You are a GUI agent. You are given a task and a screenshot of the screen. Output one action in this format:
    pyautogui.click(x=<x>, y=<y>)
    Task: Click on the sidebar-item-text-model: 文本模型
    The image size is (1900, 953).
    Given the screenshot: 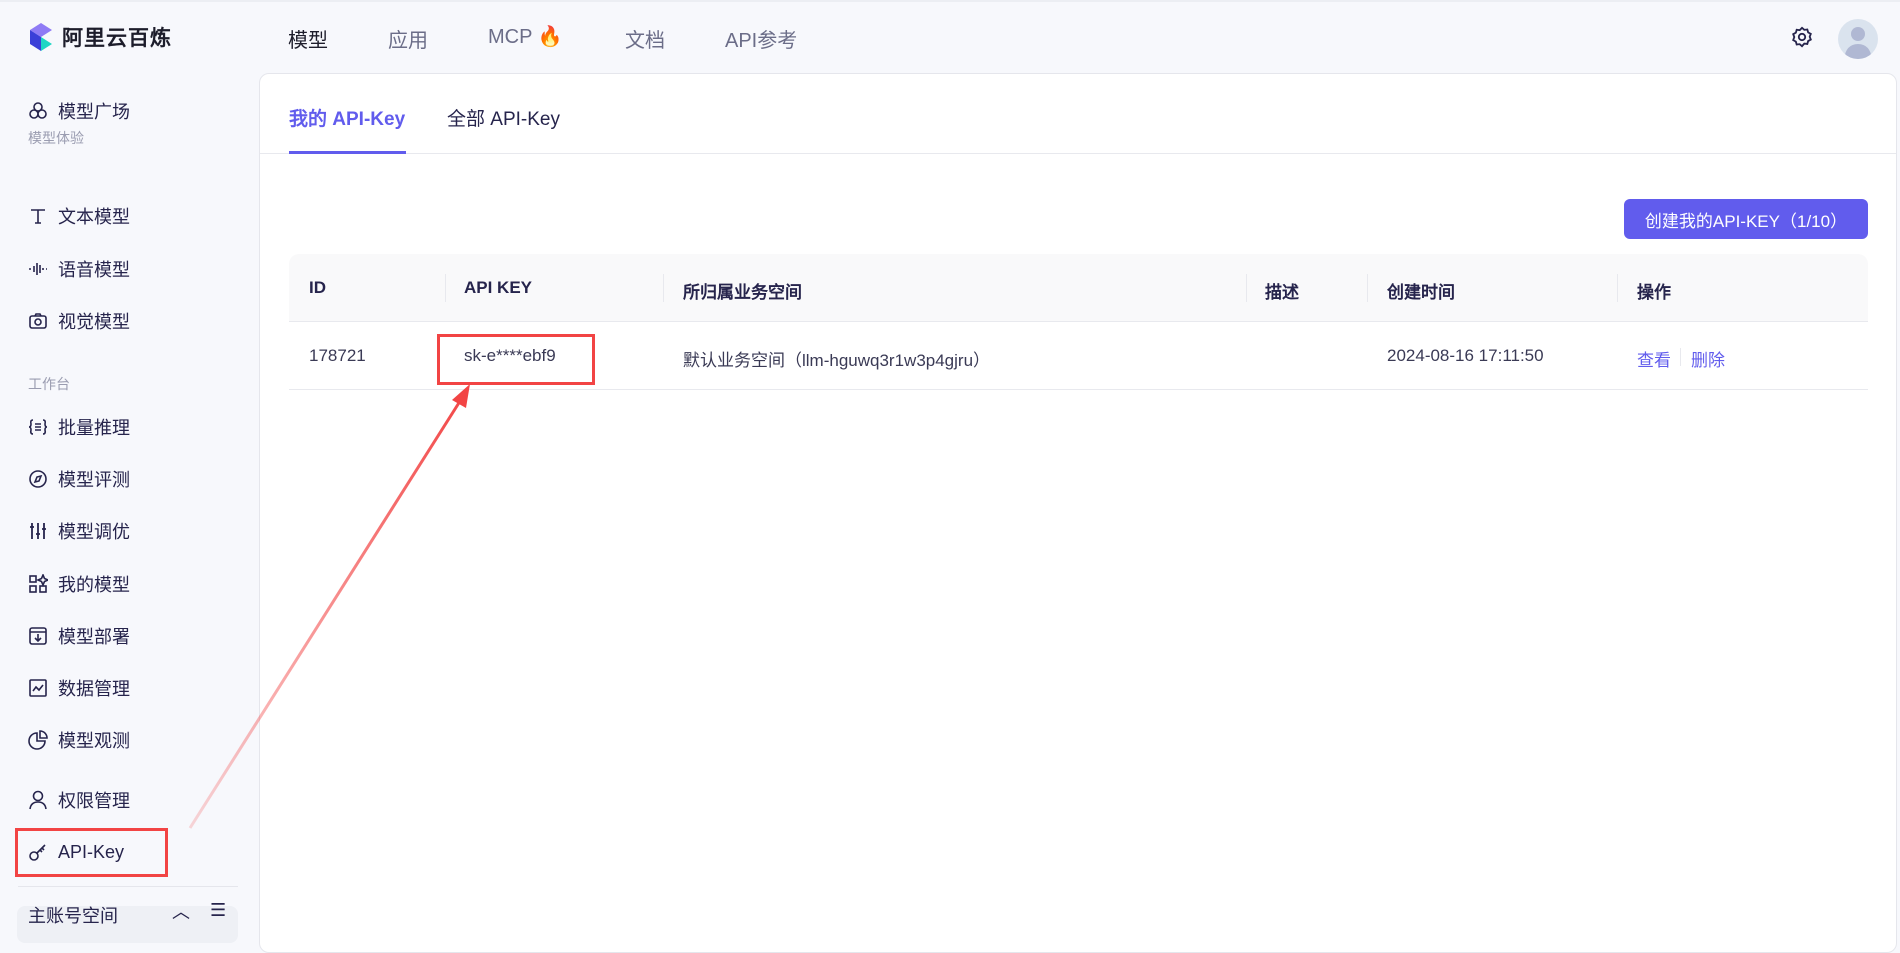 What is the action you would take?
    pyautogui.click(x=79, y=216)
    